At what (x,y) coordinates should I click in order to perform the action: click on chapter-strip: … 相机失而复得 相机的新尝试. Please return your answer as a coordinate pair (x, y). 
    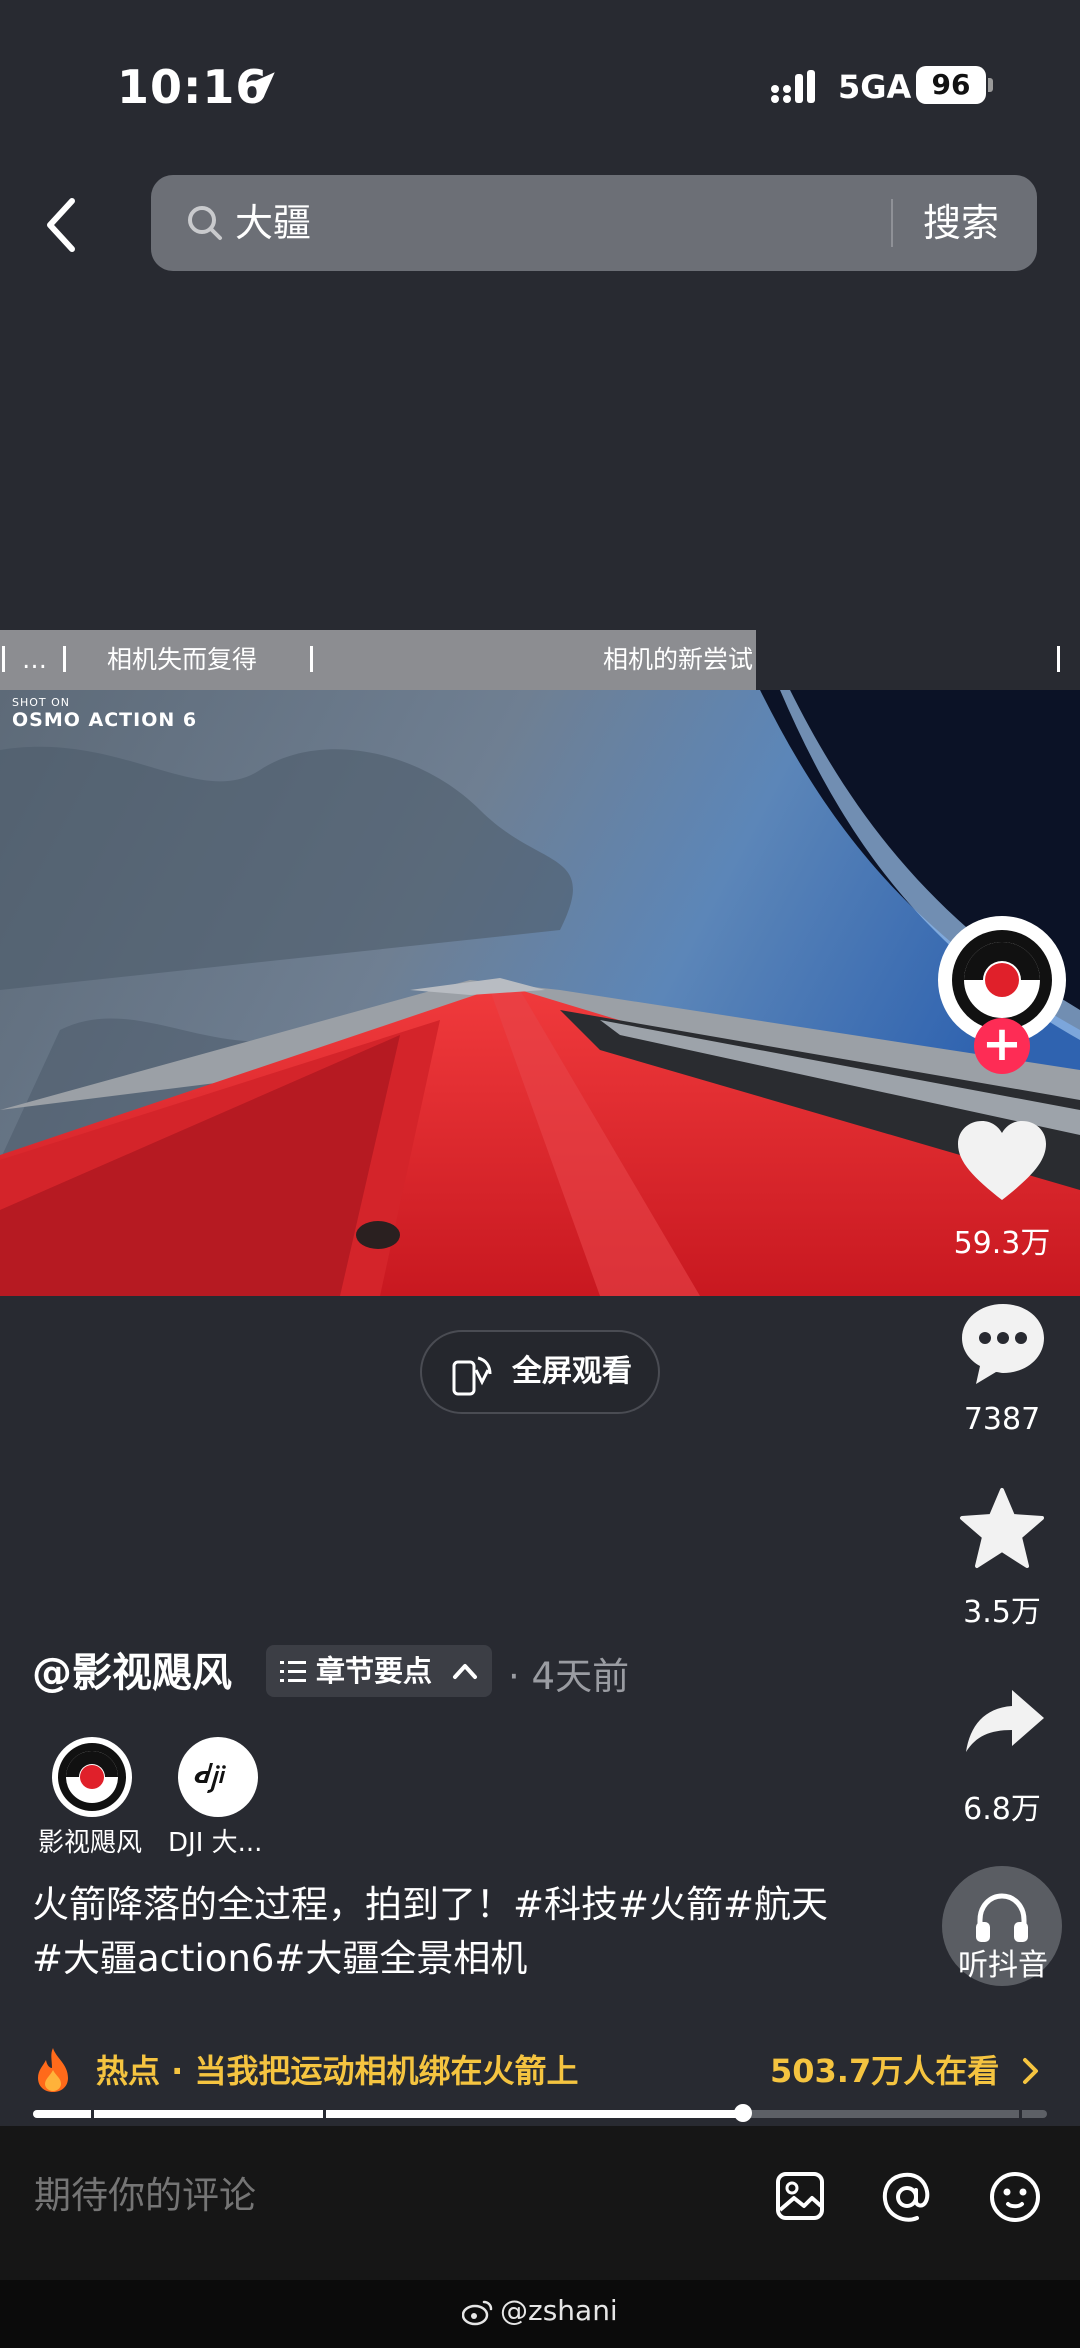
    Looking at the image, I should click on (540, 660).